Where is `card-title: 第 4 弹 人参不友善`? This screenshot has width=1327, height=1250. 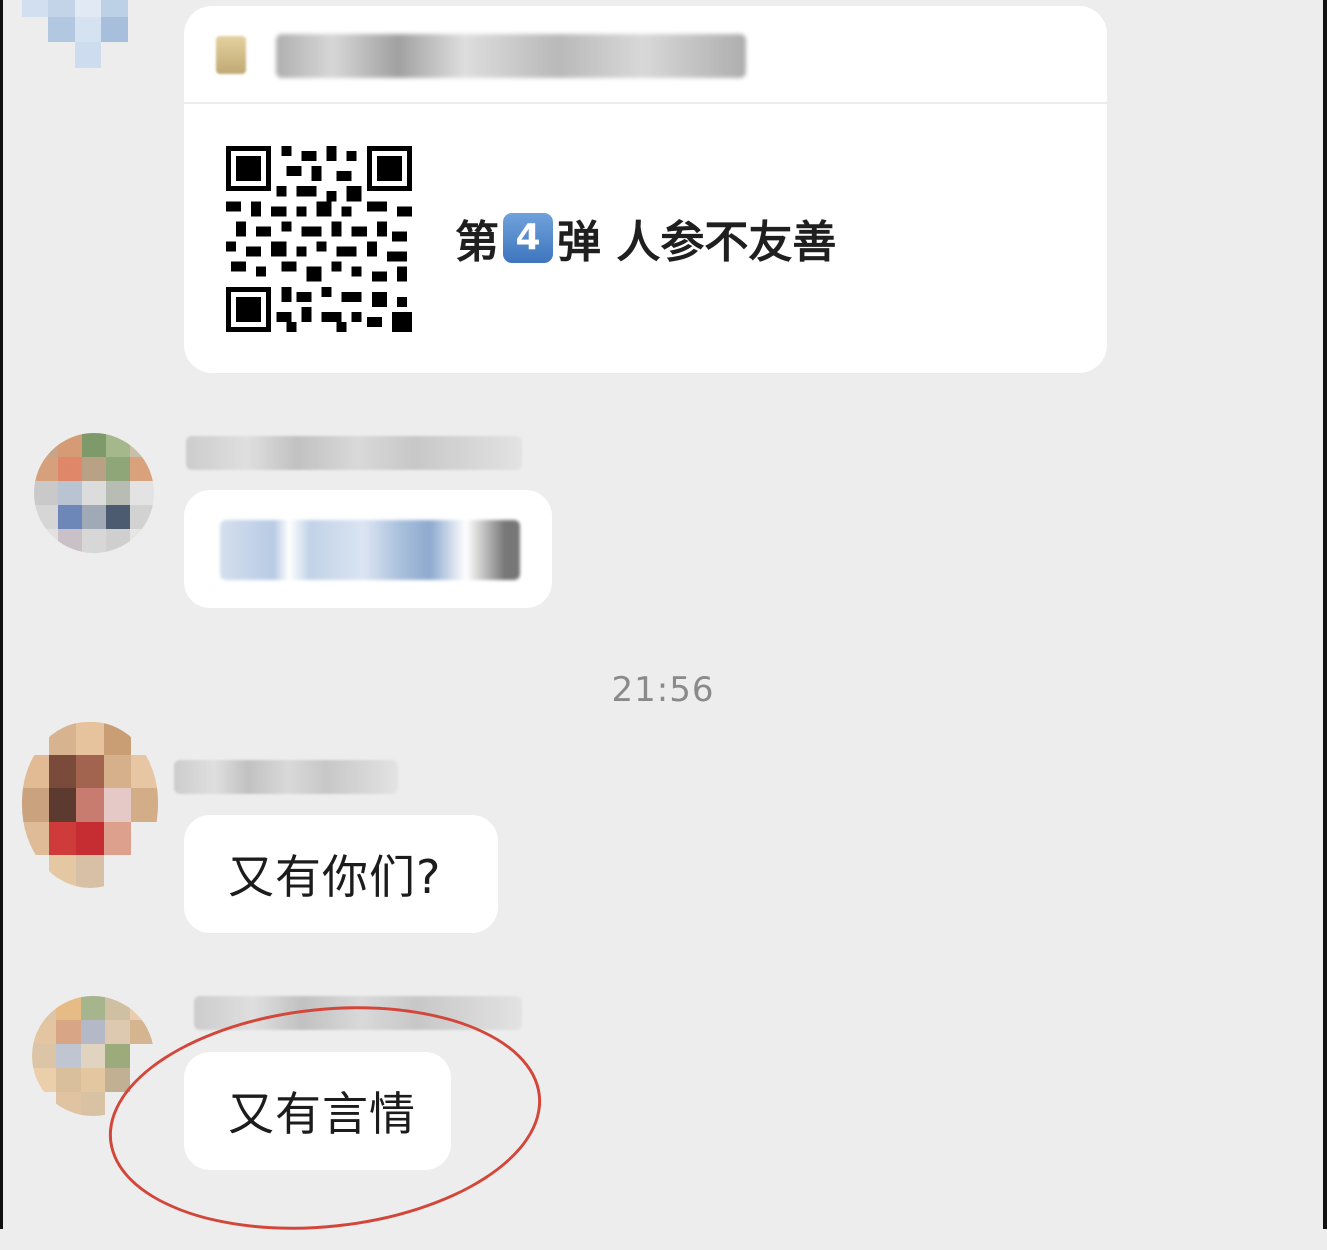
card-title: 第 4 弹 人参不友善 is located at coordinates (645, 238).